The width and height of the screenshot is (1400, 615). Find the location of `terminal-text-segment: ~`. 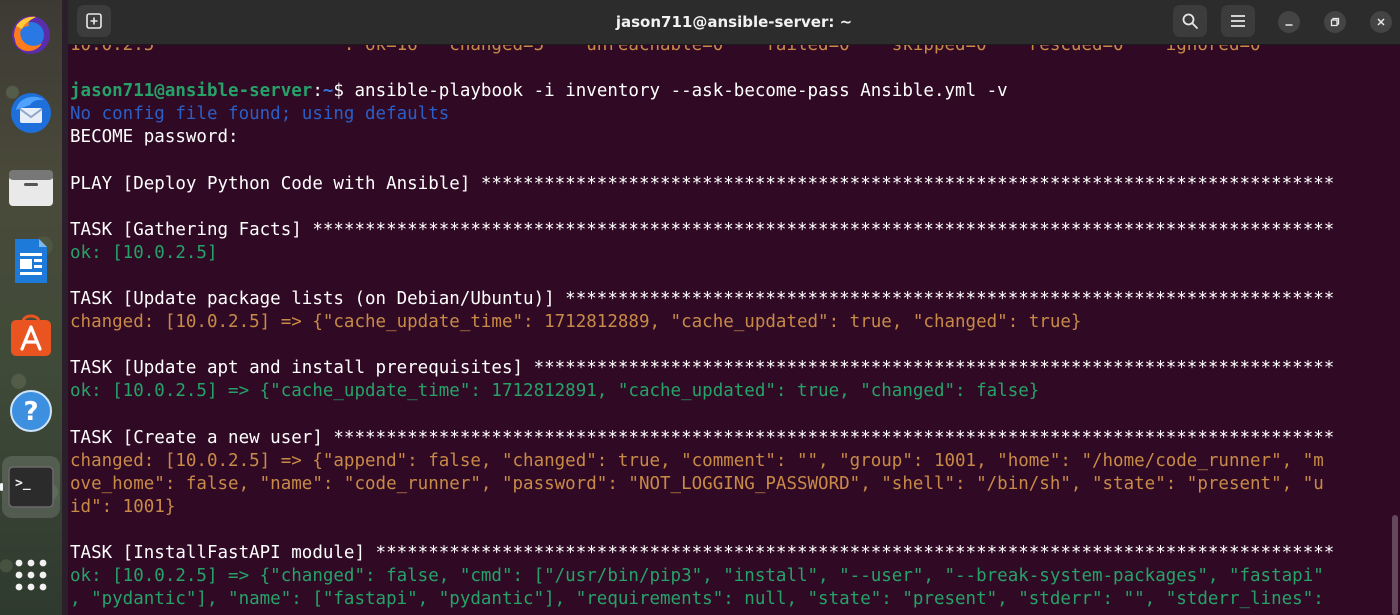

terminal-text-segment: ~ is located at coordinates (328, 91).